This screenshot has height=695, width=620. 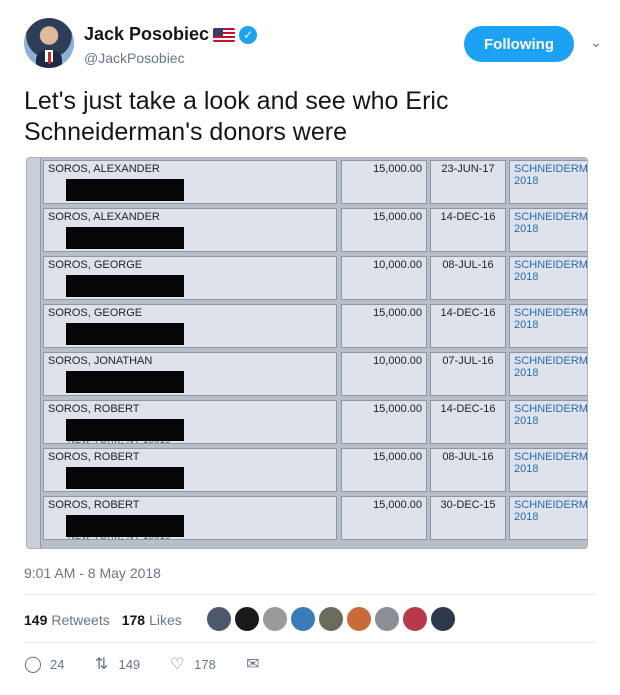 What do you see at coordinates (165, 620) in the screenshot?
I see `likes-label: Likes` at bounding box center [165, 620].